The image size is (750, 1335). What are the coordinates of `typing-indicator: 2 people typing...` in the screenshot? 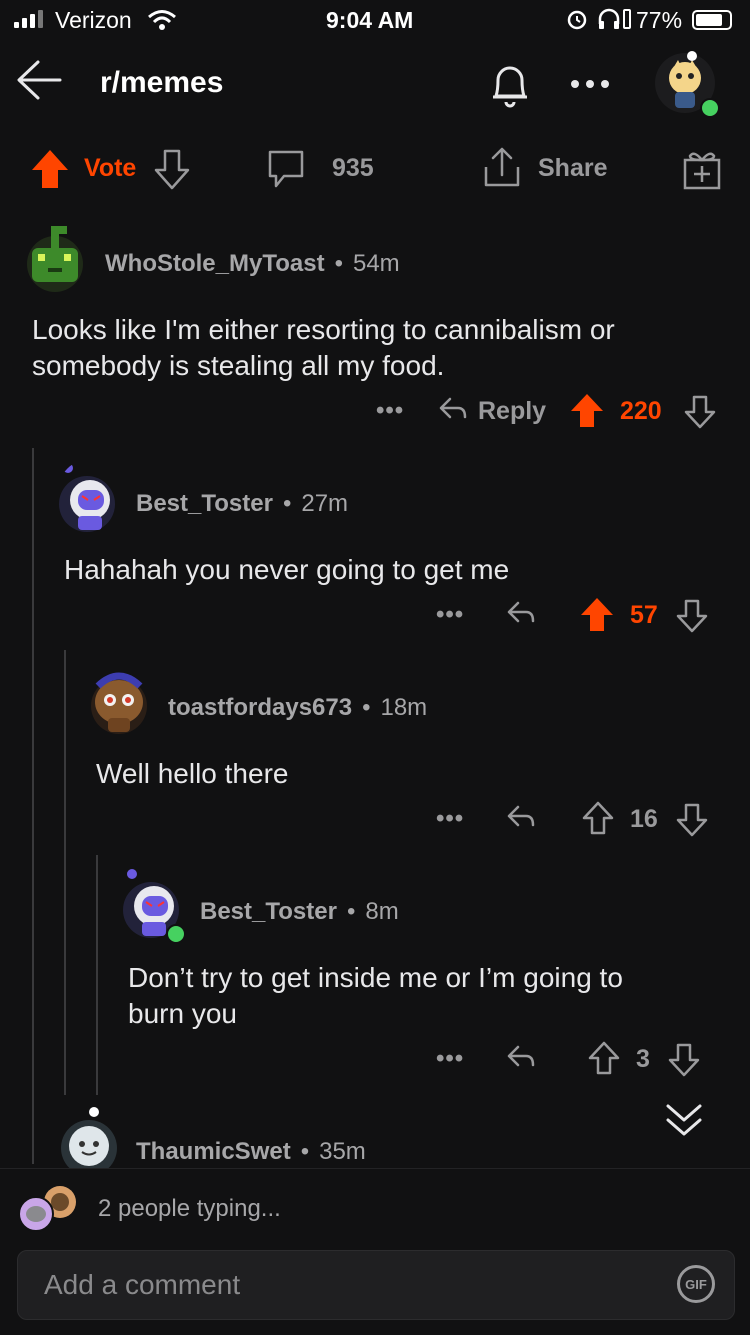 It's located at (189, 1208).